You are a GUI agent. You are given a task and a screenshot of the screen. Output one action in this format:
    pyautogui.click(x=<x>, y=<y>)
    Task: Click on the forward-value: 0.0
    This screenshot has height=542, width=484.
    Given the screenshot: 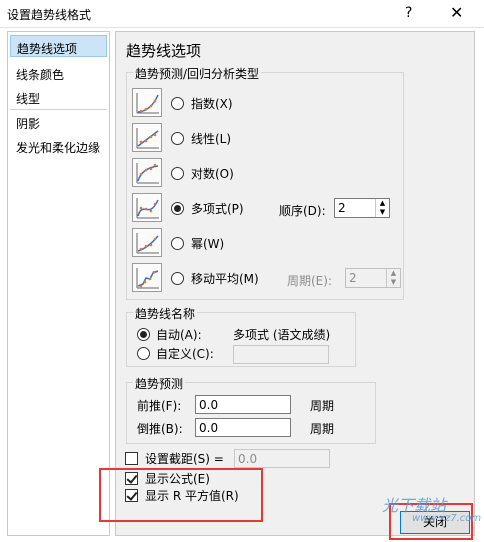 What is the action you would take?
    pyautogui.click(x=209, y=405)
    